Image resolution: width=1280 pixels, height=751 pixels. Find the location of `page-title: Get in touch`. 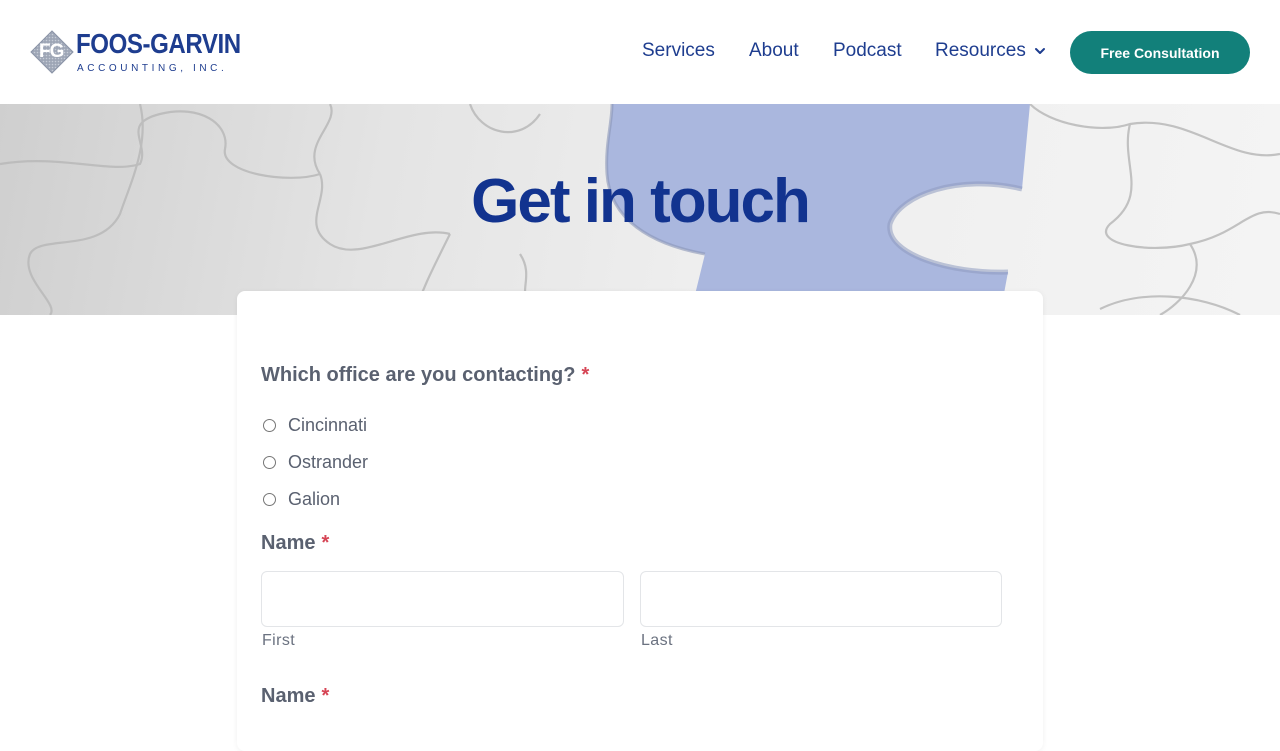

page-title: Get in touch is located at coordinates (641, 201).